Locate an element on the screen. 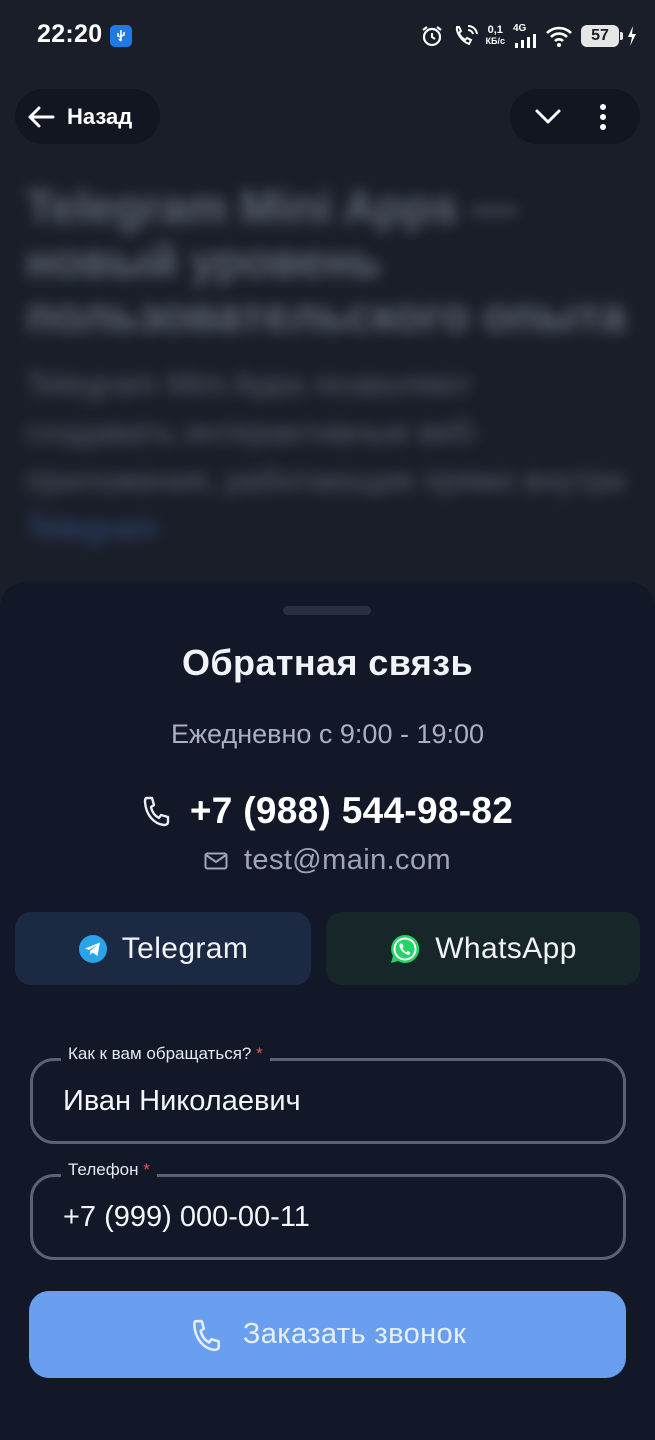  phone-field-label: Телефон * is located at coordinates (109, 1170).